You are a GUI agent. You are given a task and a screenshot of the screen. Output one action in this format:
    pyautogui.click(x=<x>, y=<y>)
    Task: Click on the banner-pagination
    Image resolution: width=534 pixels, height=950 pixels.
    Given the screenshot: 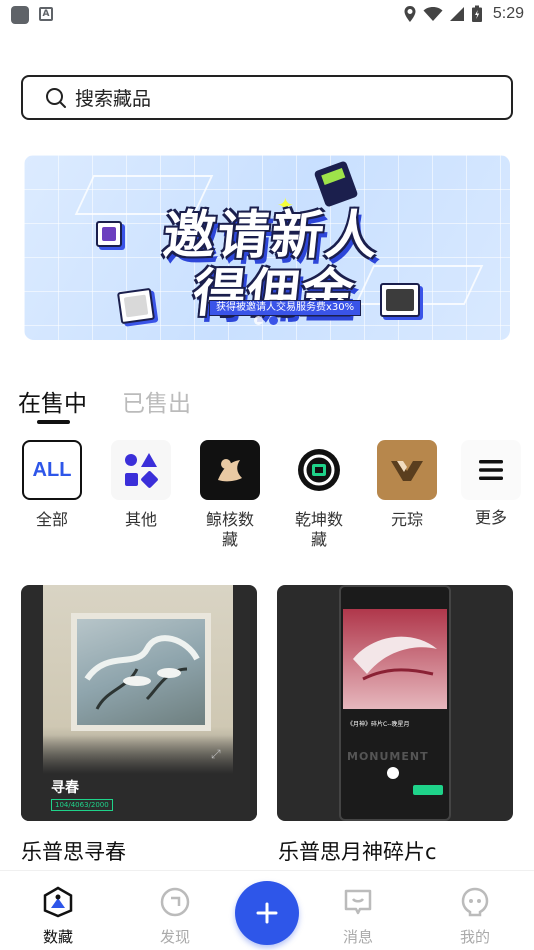 What is the action you would take?
    pyautogui.click(x=266, y=320)
    